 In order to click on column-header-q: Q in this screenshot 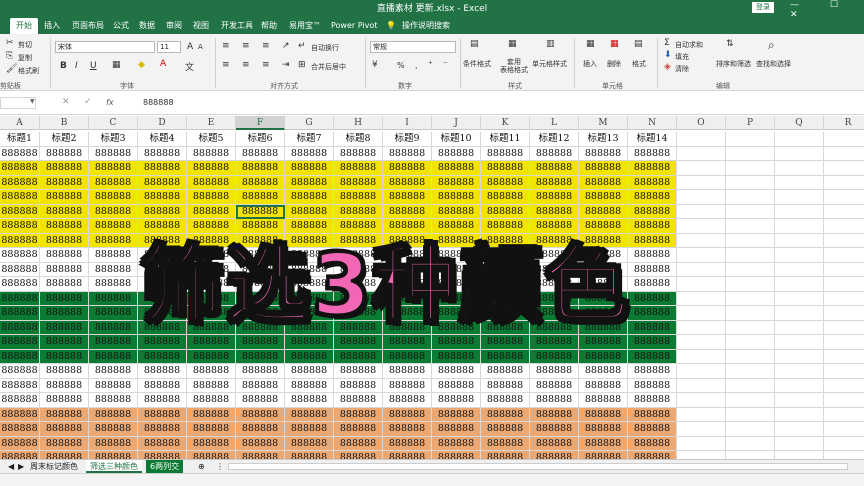, I will do `click(799, 123)`.